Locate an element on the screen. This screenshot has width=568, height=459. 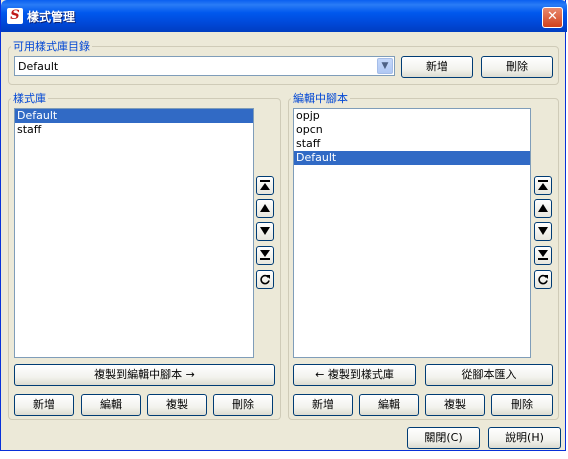
style-library-legend: 樣式庫 is located at coordinates (29, 98).